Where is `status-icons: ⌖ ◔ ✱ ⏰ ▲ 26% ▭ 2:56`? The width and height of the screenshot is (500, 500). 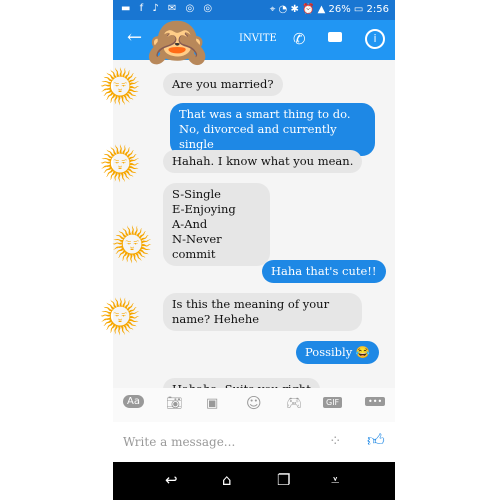 status-icons: ⌖ ◔ ✱ ⏰ ▲ 26% ▭ 2:56 is located at coordinates (329, 9).